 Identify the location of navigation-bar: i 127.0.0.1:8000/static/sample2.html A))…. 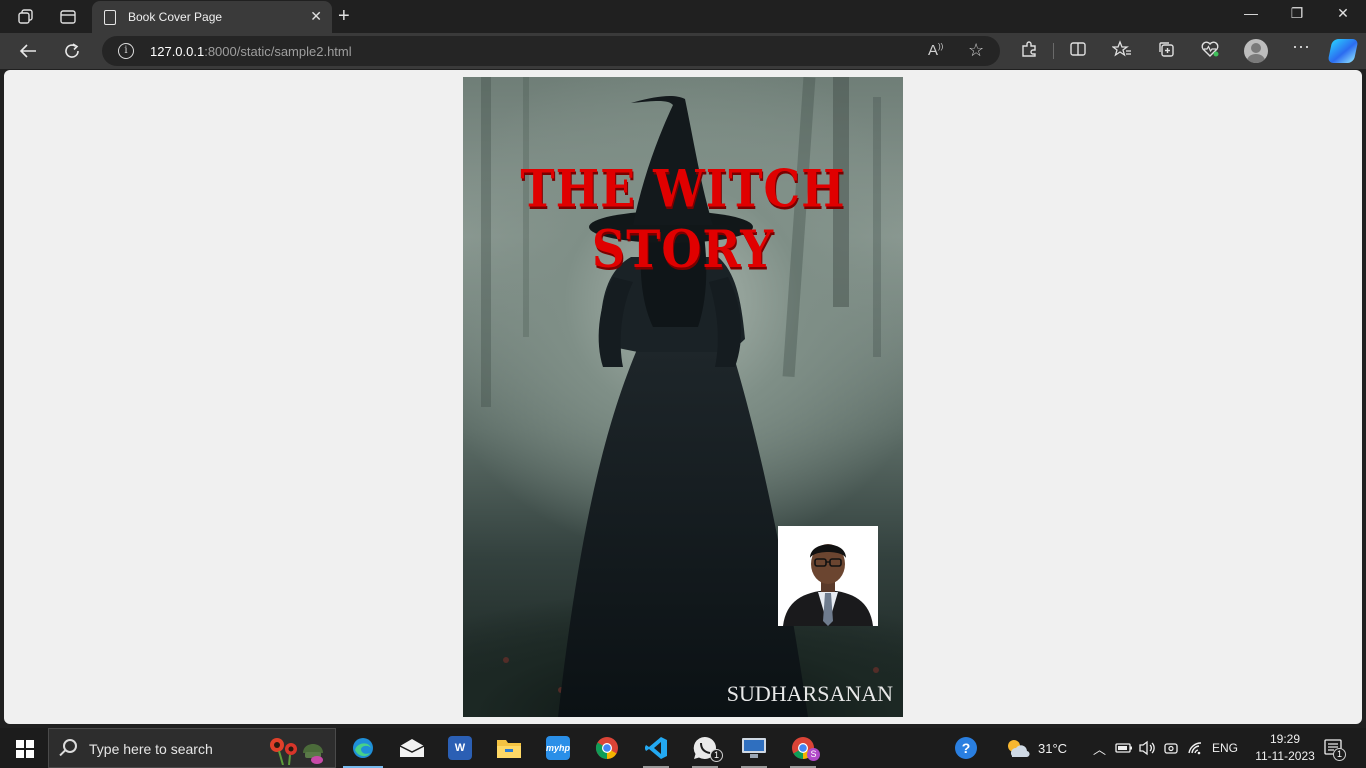
(683, 51).